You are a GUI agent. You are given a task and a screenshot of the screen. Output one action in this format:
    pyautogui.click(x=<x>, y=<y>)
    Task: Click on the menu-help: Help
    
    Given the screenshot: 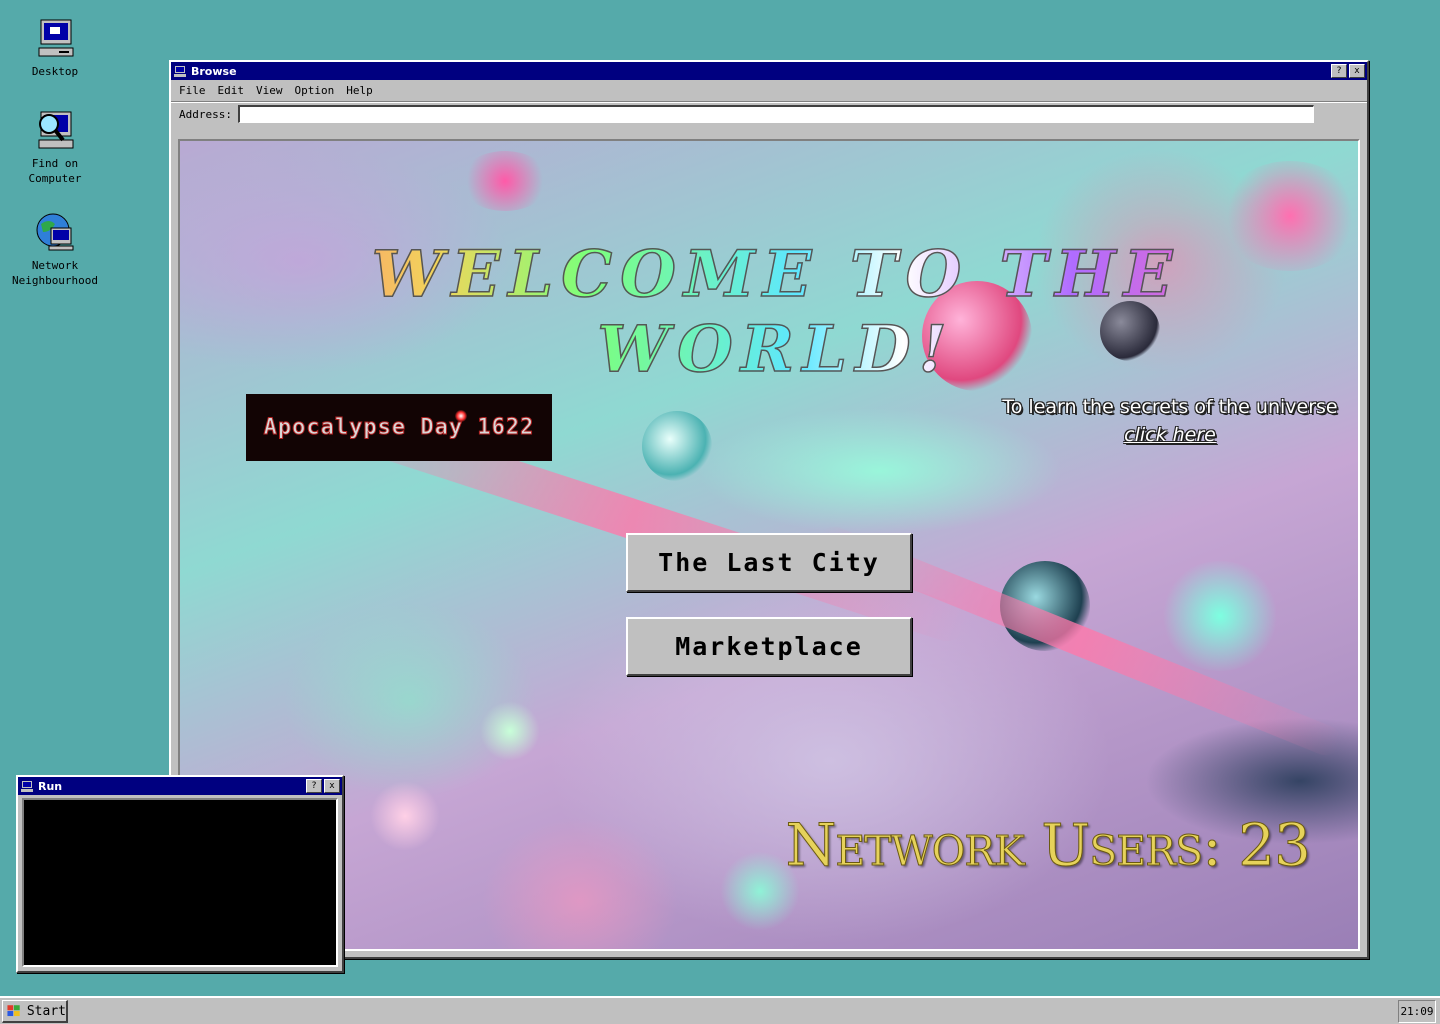 What is the action you would take?
    pyautogui.click(x=359, y=90)
    